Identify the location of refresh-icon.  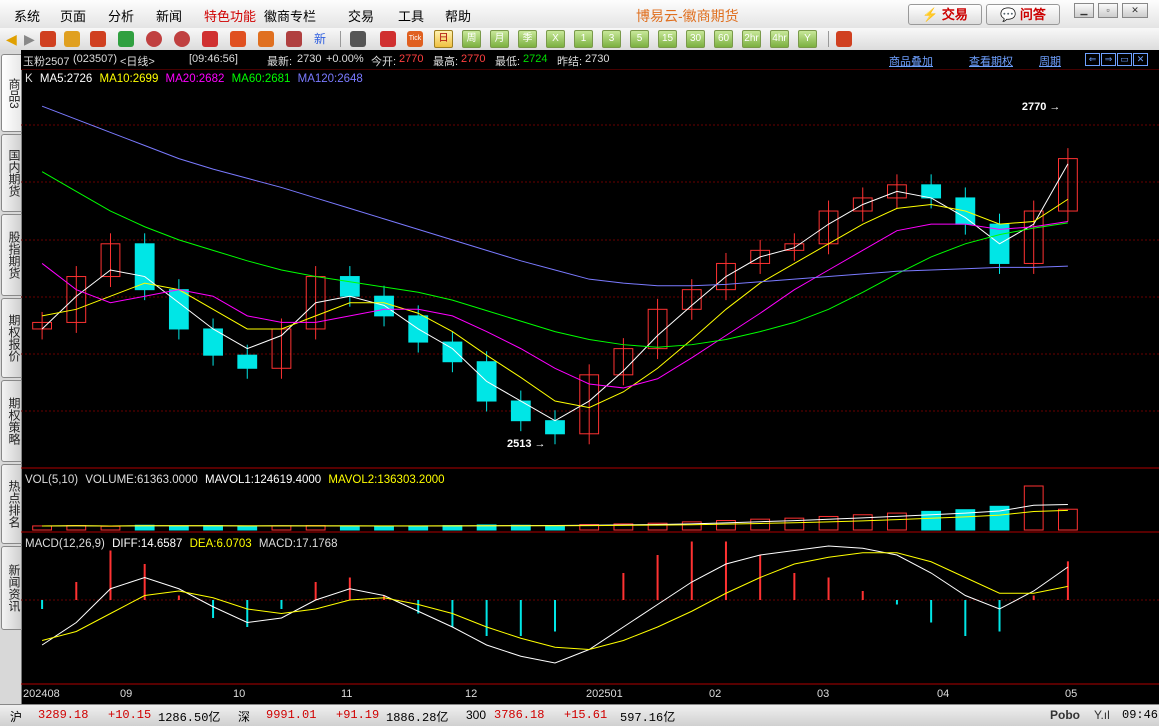
(126, 39).